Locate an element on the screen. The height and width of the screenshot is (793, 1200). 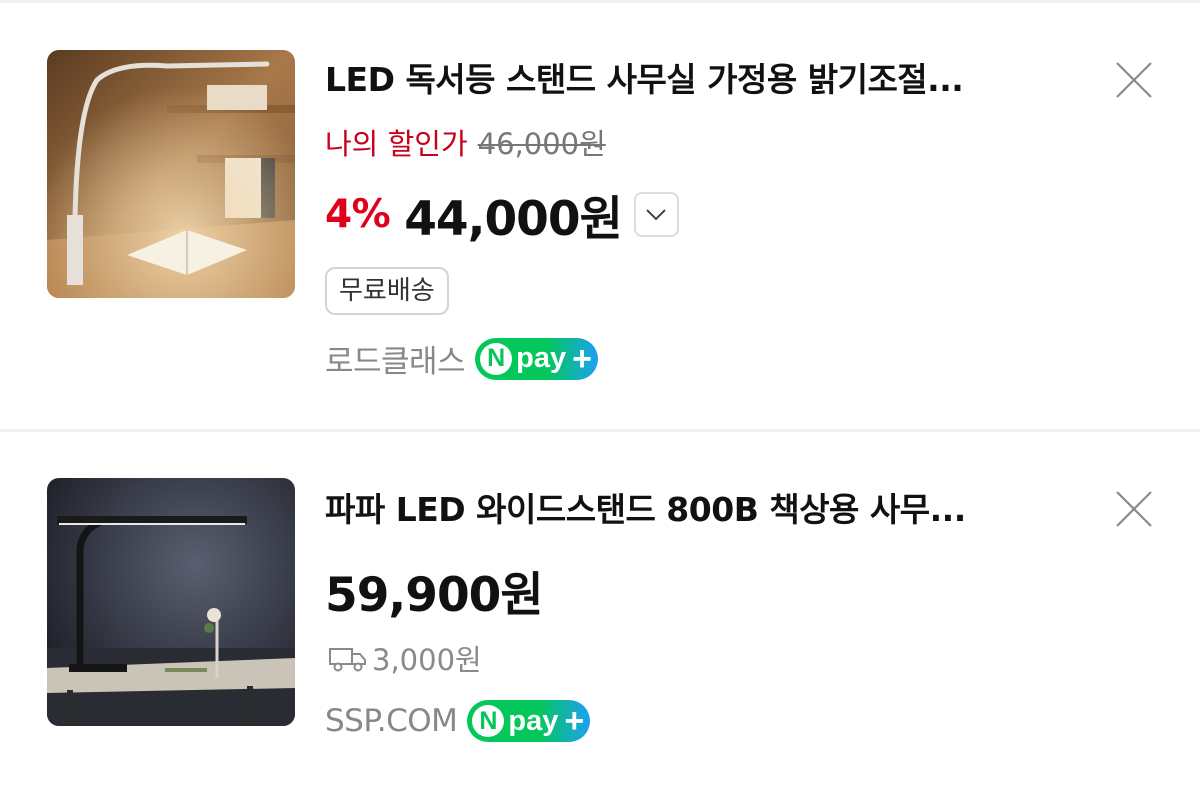
seller-row: 로드클래스 N pay + is located at coordinates (461, 358).